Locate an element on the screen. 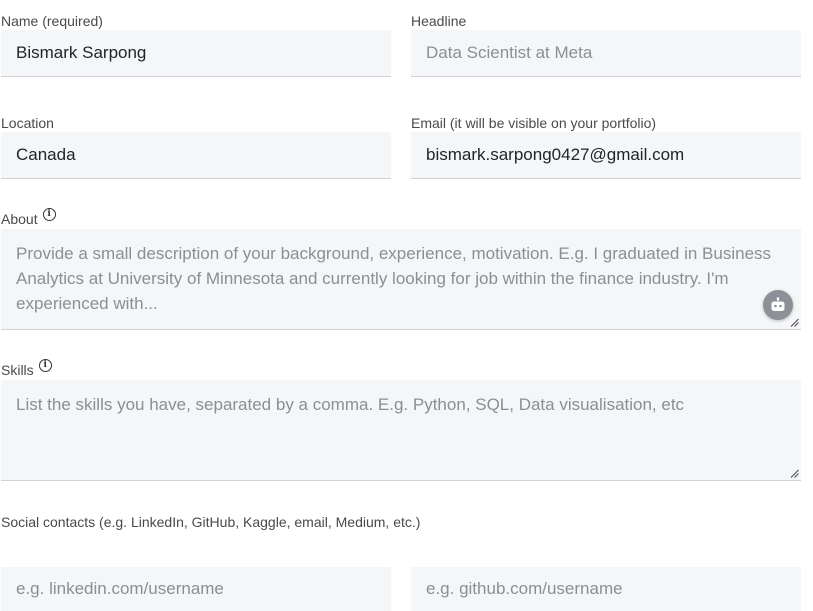 The image size is (813, 611). skills-label: Skills is located at coordinates (17, 370).